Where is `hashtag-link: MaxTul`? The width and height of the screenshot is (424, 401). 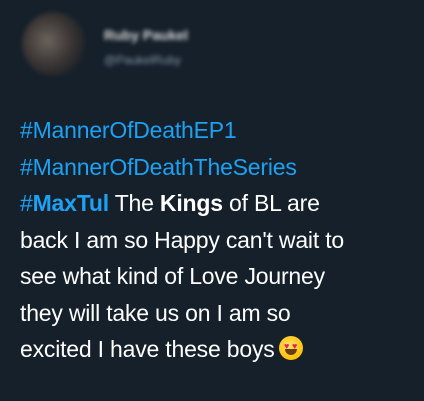 hashtag-link: MaxTul is located at coordinates (71, 203).